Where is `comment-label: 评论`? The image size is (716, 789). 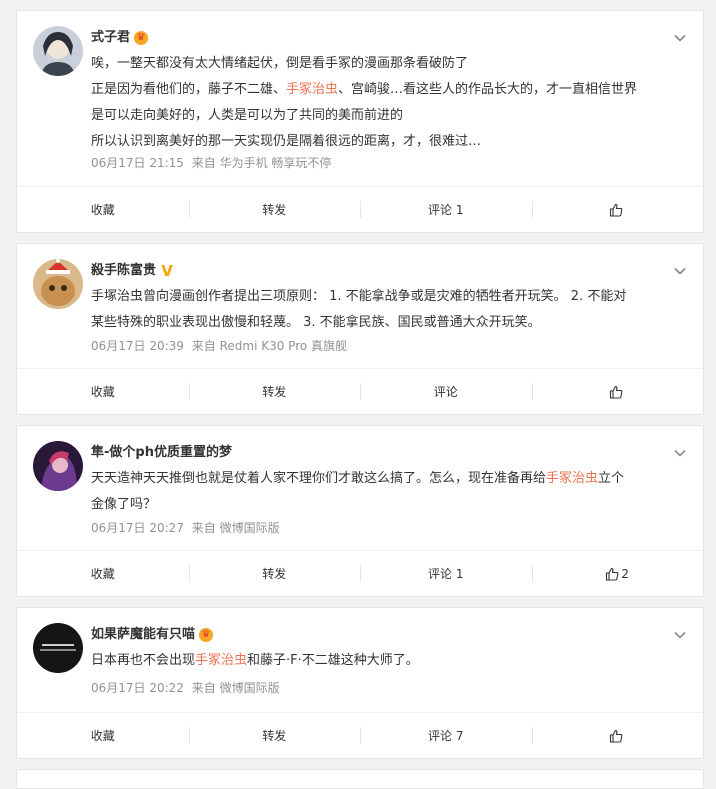 comment-label: 评论 is located at coordinates (445, 392).